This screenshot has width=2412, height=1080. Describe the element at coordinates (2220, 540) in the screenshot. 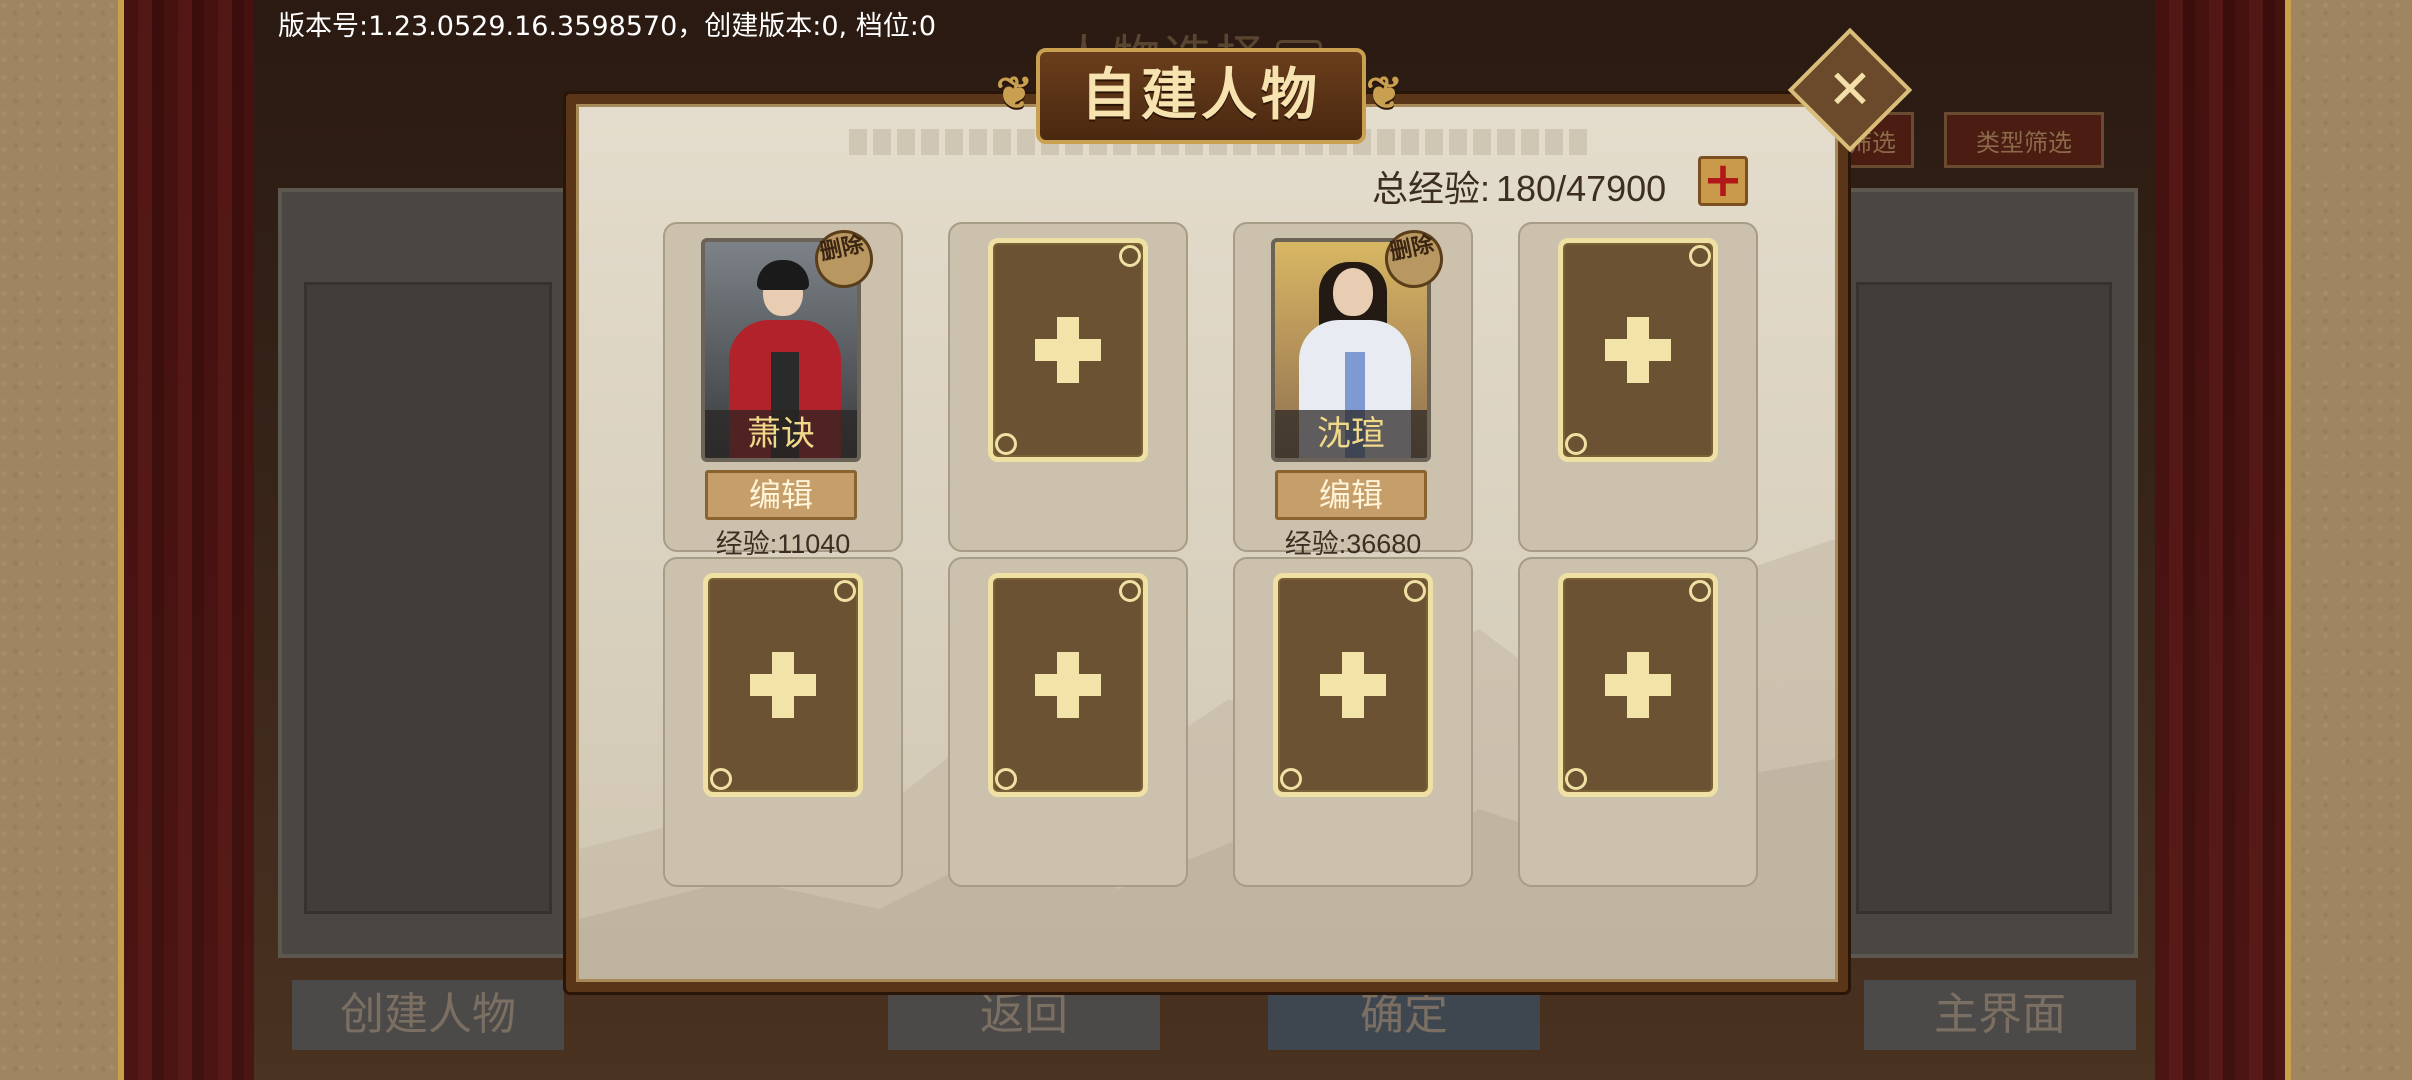

I see `curtain-right` at that location.